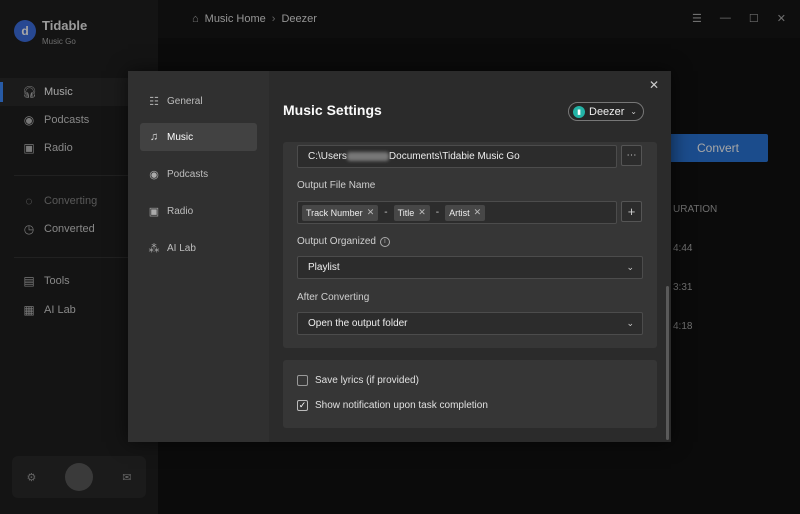  Describe the element at coordinates (333, 297) in the screenshot. I see `after-converting-label: After Converting` at that location.